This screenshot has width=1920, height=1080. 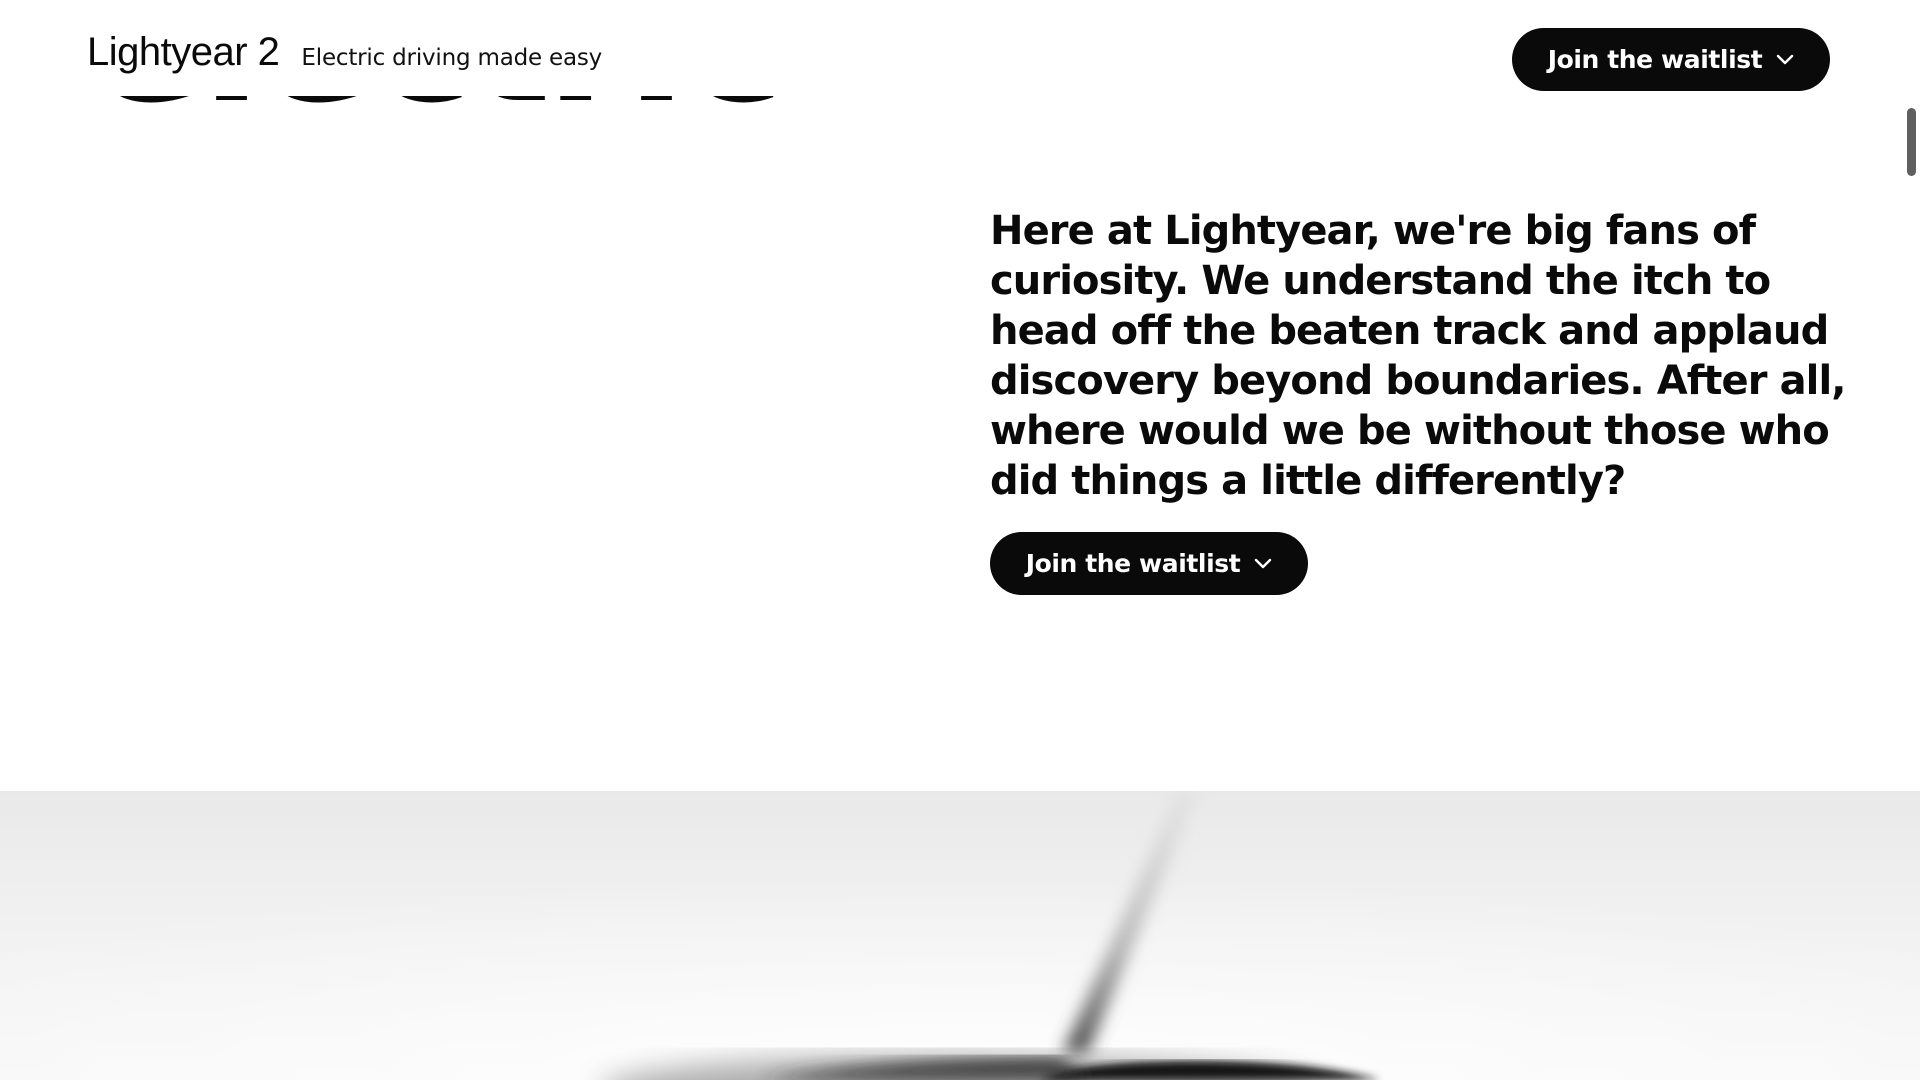 I want to click on brand: Lightyear 2 Electric driving made easy, so click(x=344, y=52).